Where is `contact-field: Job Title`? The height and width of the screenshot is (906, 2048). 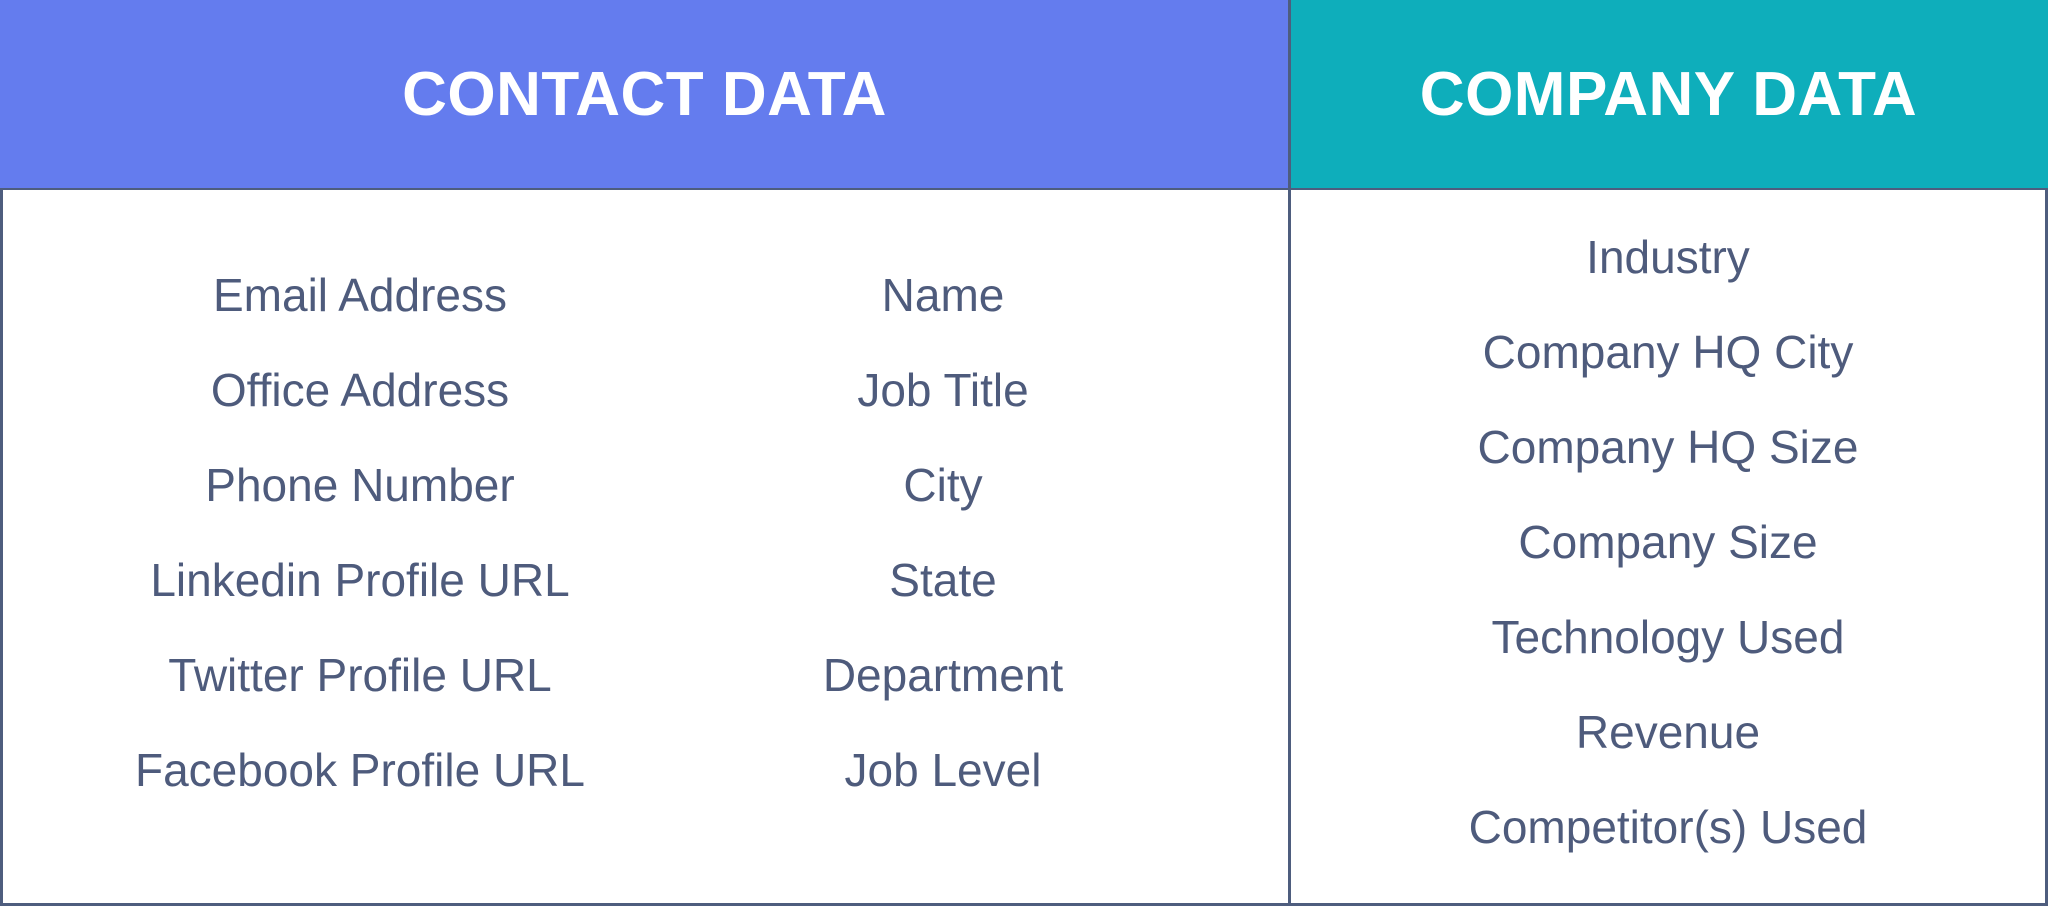
contact-field: Job Title is located at coordinates (943, 390).